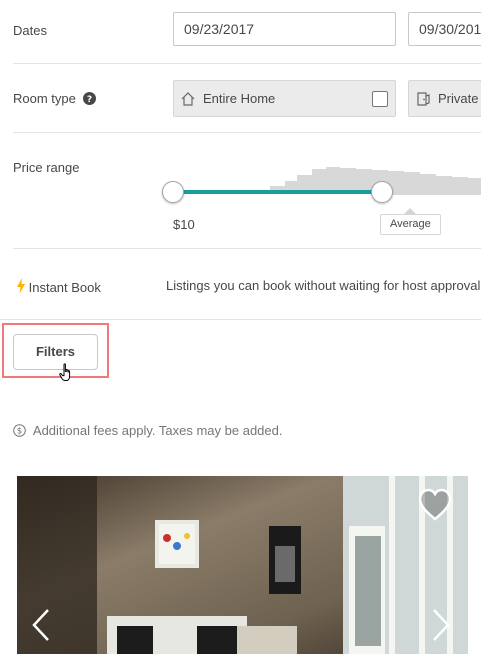  I want to click on heart-icon, so click(435, 507).